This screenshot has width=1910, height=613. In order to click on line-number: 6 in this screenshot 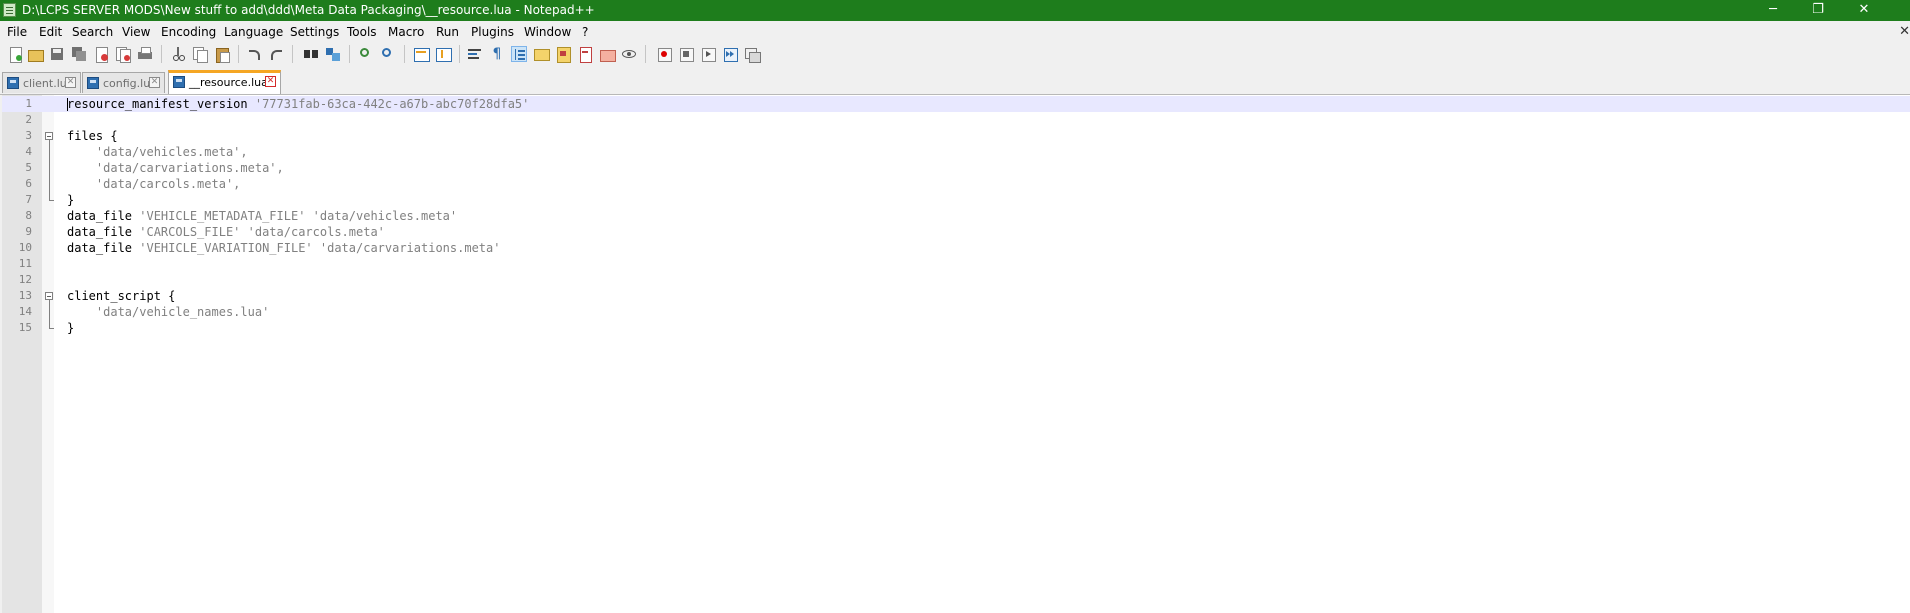, I will do `click(28, 183)`.